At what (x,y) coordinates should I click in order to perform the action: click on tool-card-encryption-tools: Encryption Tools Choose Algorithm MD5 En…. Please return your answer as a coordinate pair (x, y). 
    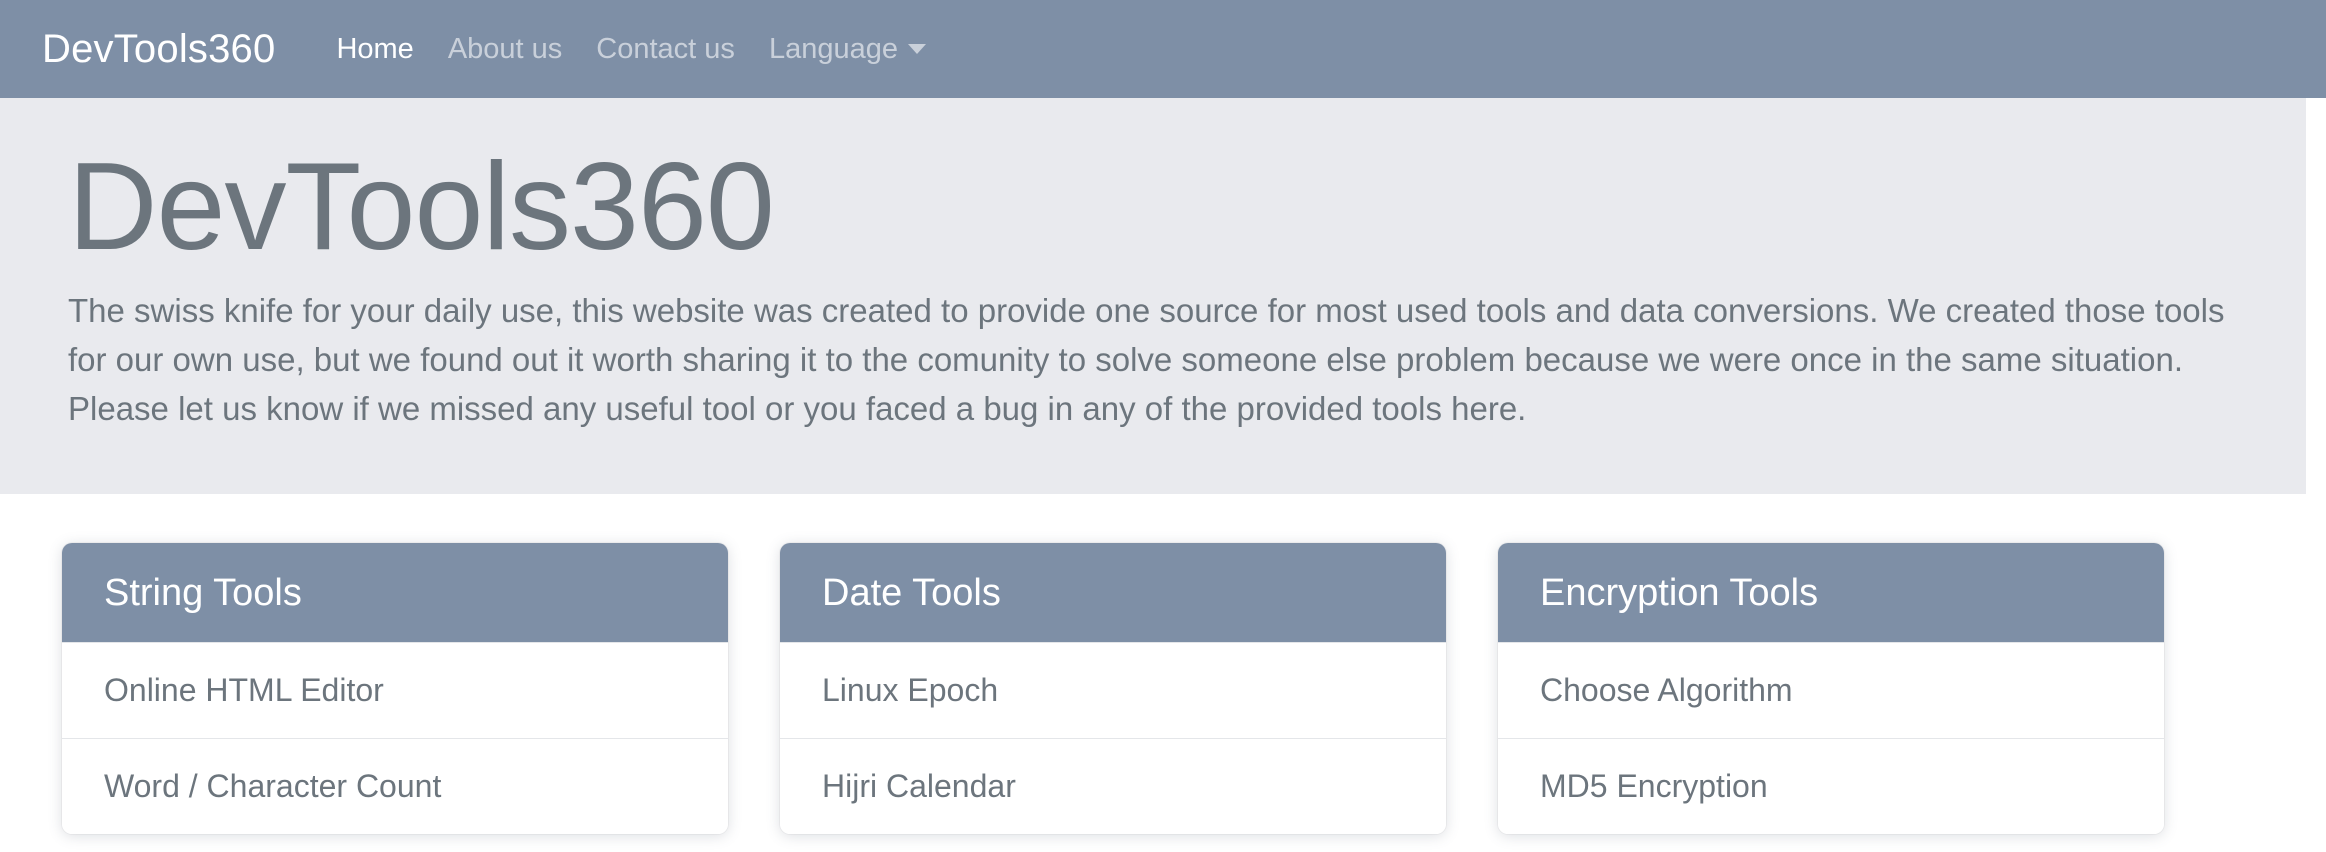
    Looking at the image, I should click on (1831, 688).